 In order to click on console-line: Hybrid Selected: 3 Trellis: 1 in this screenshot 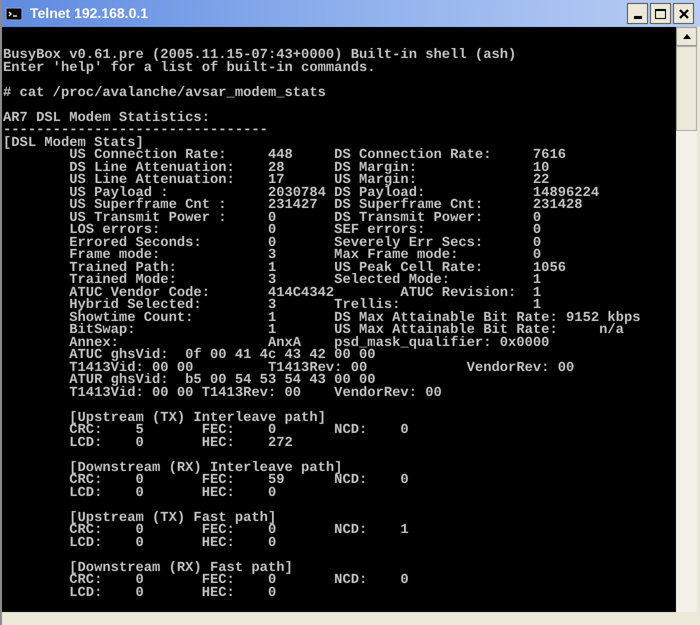, I will do `click(305, 306)`.